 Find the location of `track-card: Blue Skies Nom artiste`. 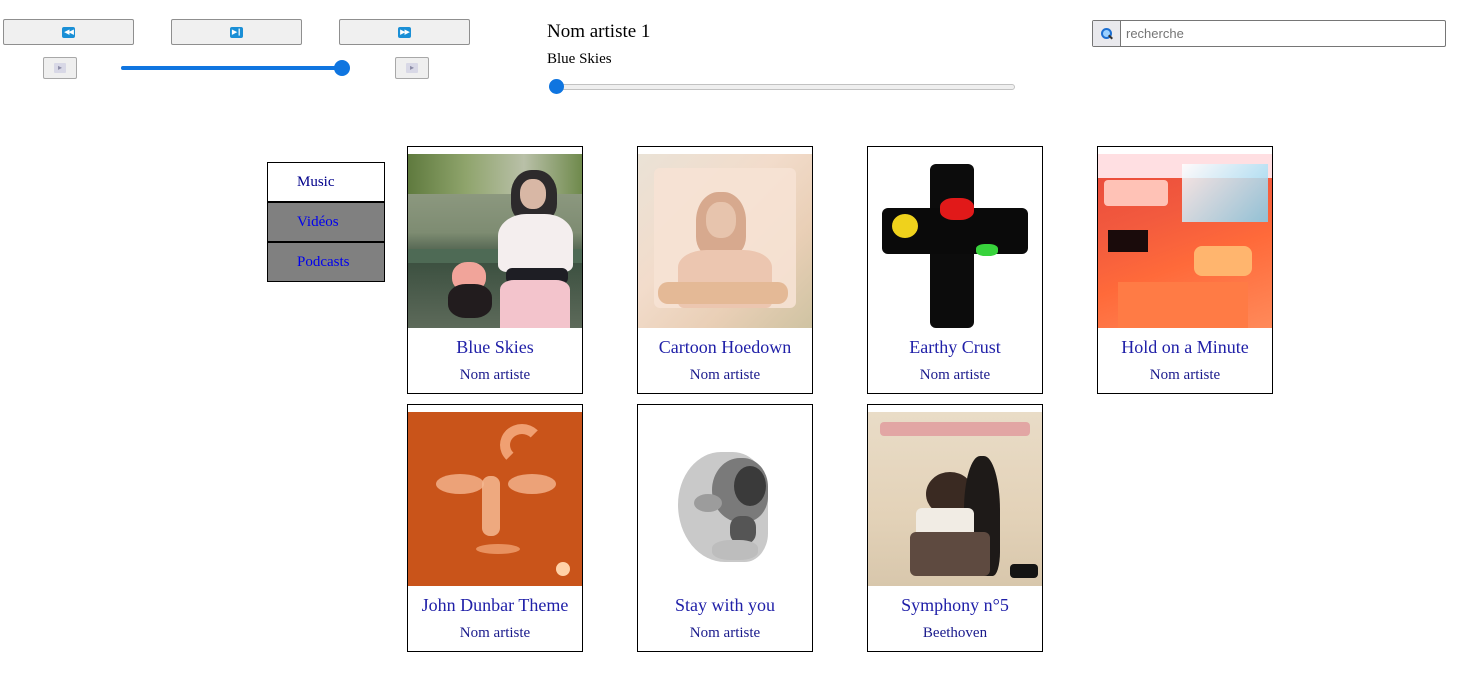

track-card: Blue Skies Nom artiste is located at coordinates (495, 270).